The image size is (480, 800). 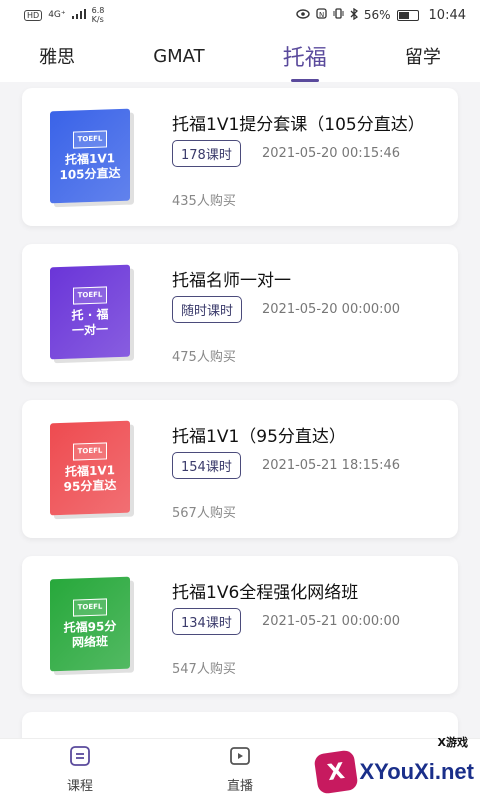 What do you see at coordinates (206, 621) in the screenshot?
I see `course-hours-badge: 134课时` at bounding box center [206, 621].